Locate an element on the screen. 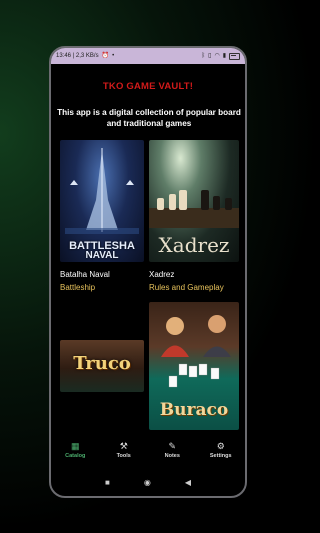 Image resolution: width=320 pixels, height=533 pixels. signal-icon: ▮ is located at coordinates (224, 56).